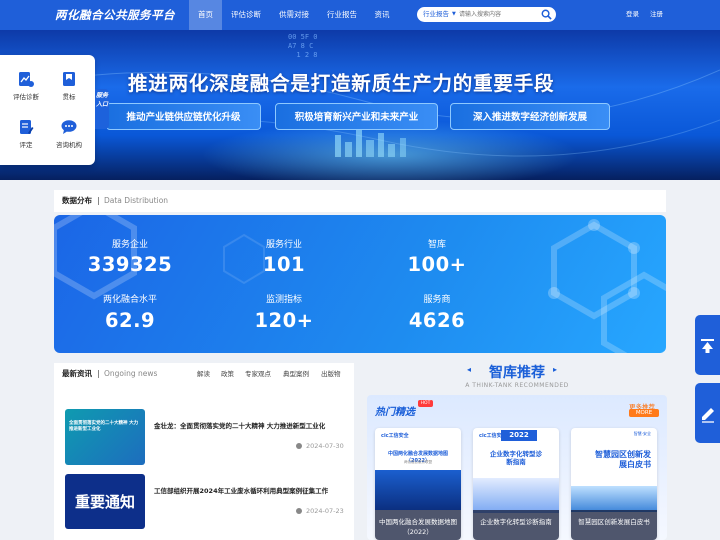 This screenshot has height=540, width=720. I want to click on quick-item-standard: 贯标, so click(69, 85).